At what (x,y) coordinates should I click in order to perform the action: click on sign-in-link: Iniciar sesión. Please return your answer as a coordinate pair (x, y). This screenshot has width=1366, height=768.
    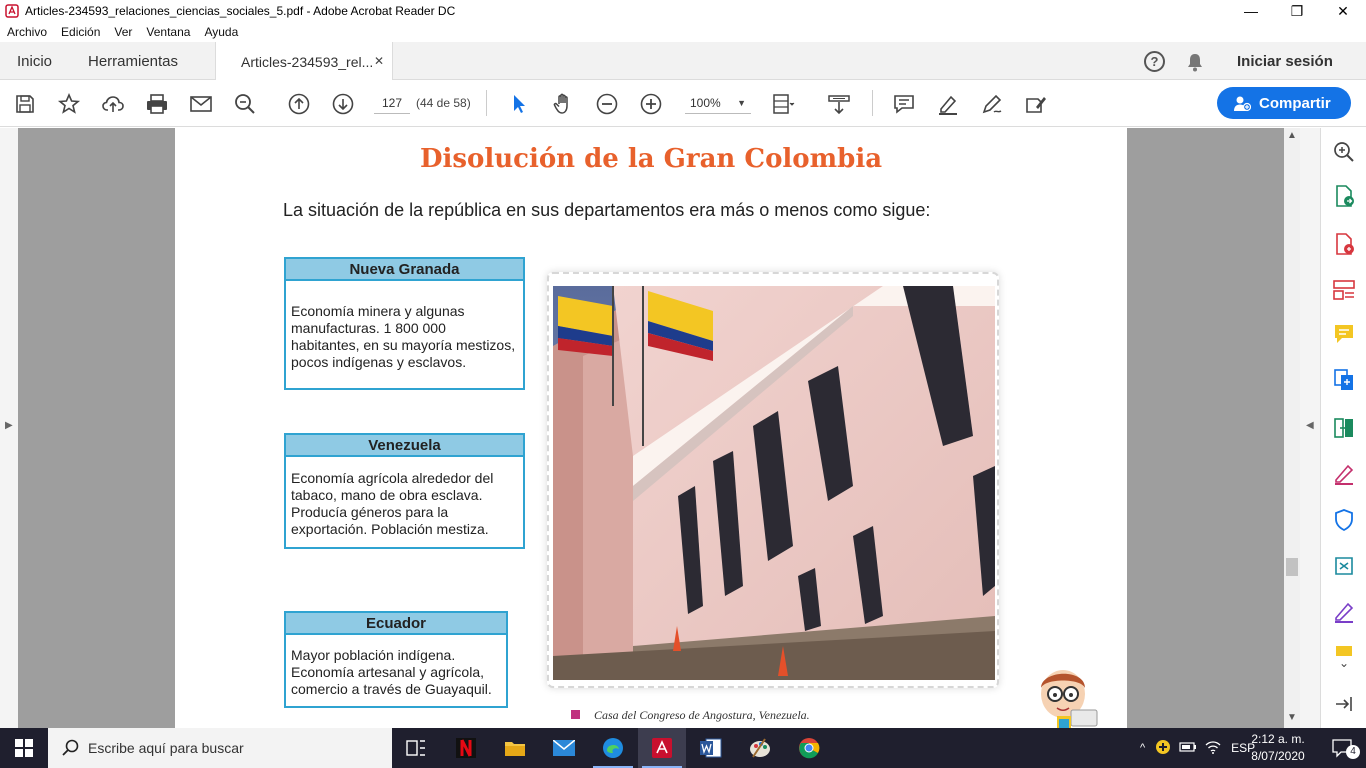
    Looking at the image, I should click on (1285, 61).